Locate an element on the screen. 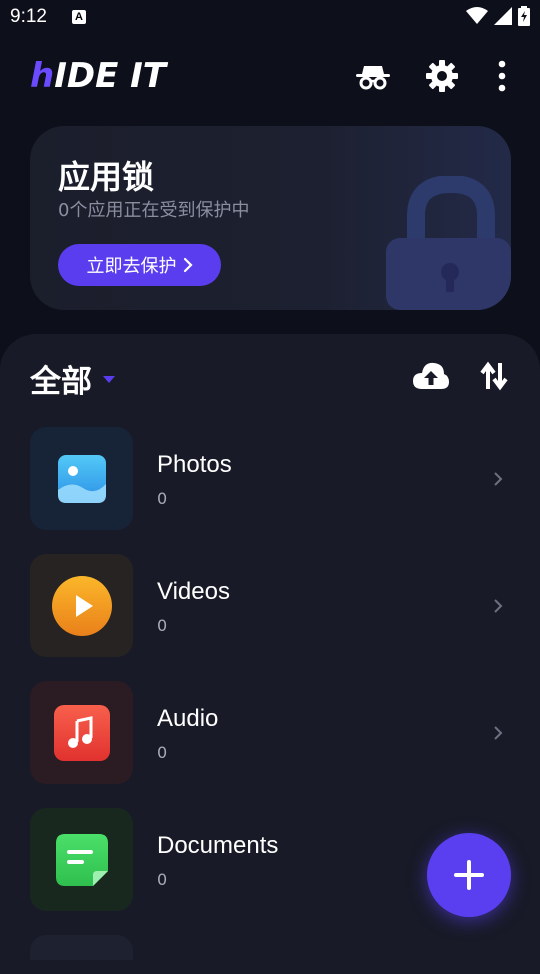 The image size is (540, 974). protect-now-label: 立即去保护 is located at coordinates (131, 266).